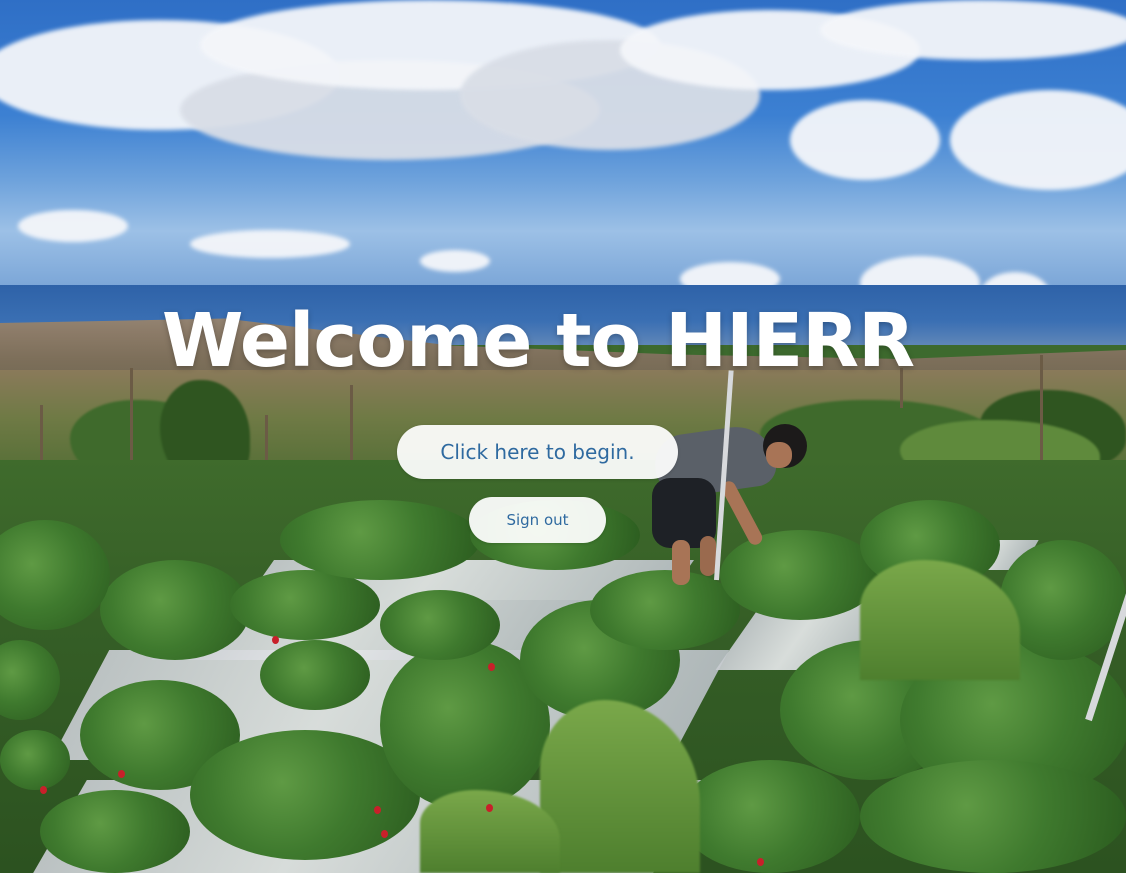 Image resolution: width=1126 pixels, height=873 pixels. I want to click on sign-out-button: Sign out, so click(537, 520).